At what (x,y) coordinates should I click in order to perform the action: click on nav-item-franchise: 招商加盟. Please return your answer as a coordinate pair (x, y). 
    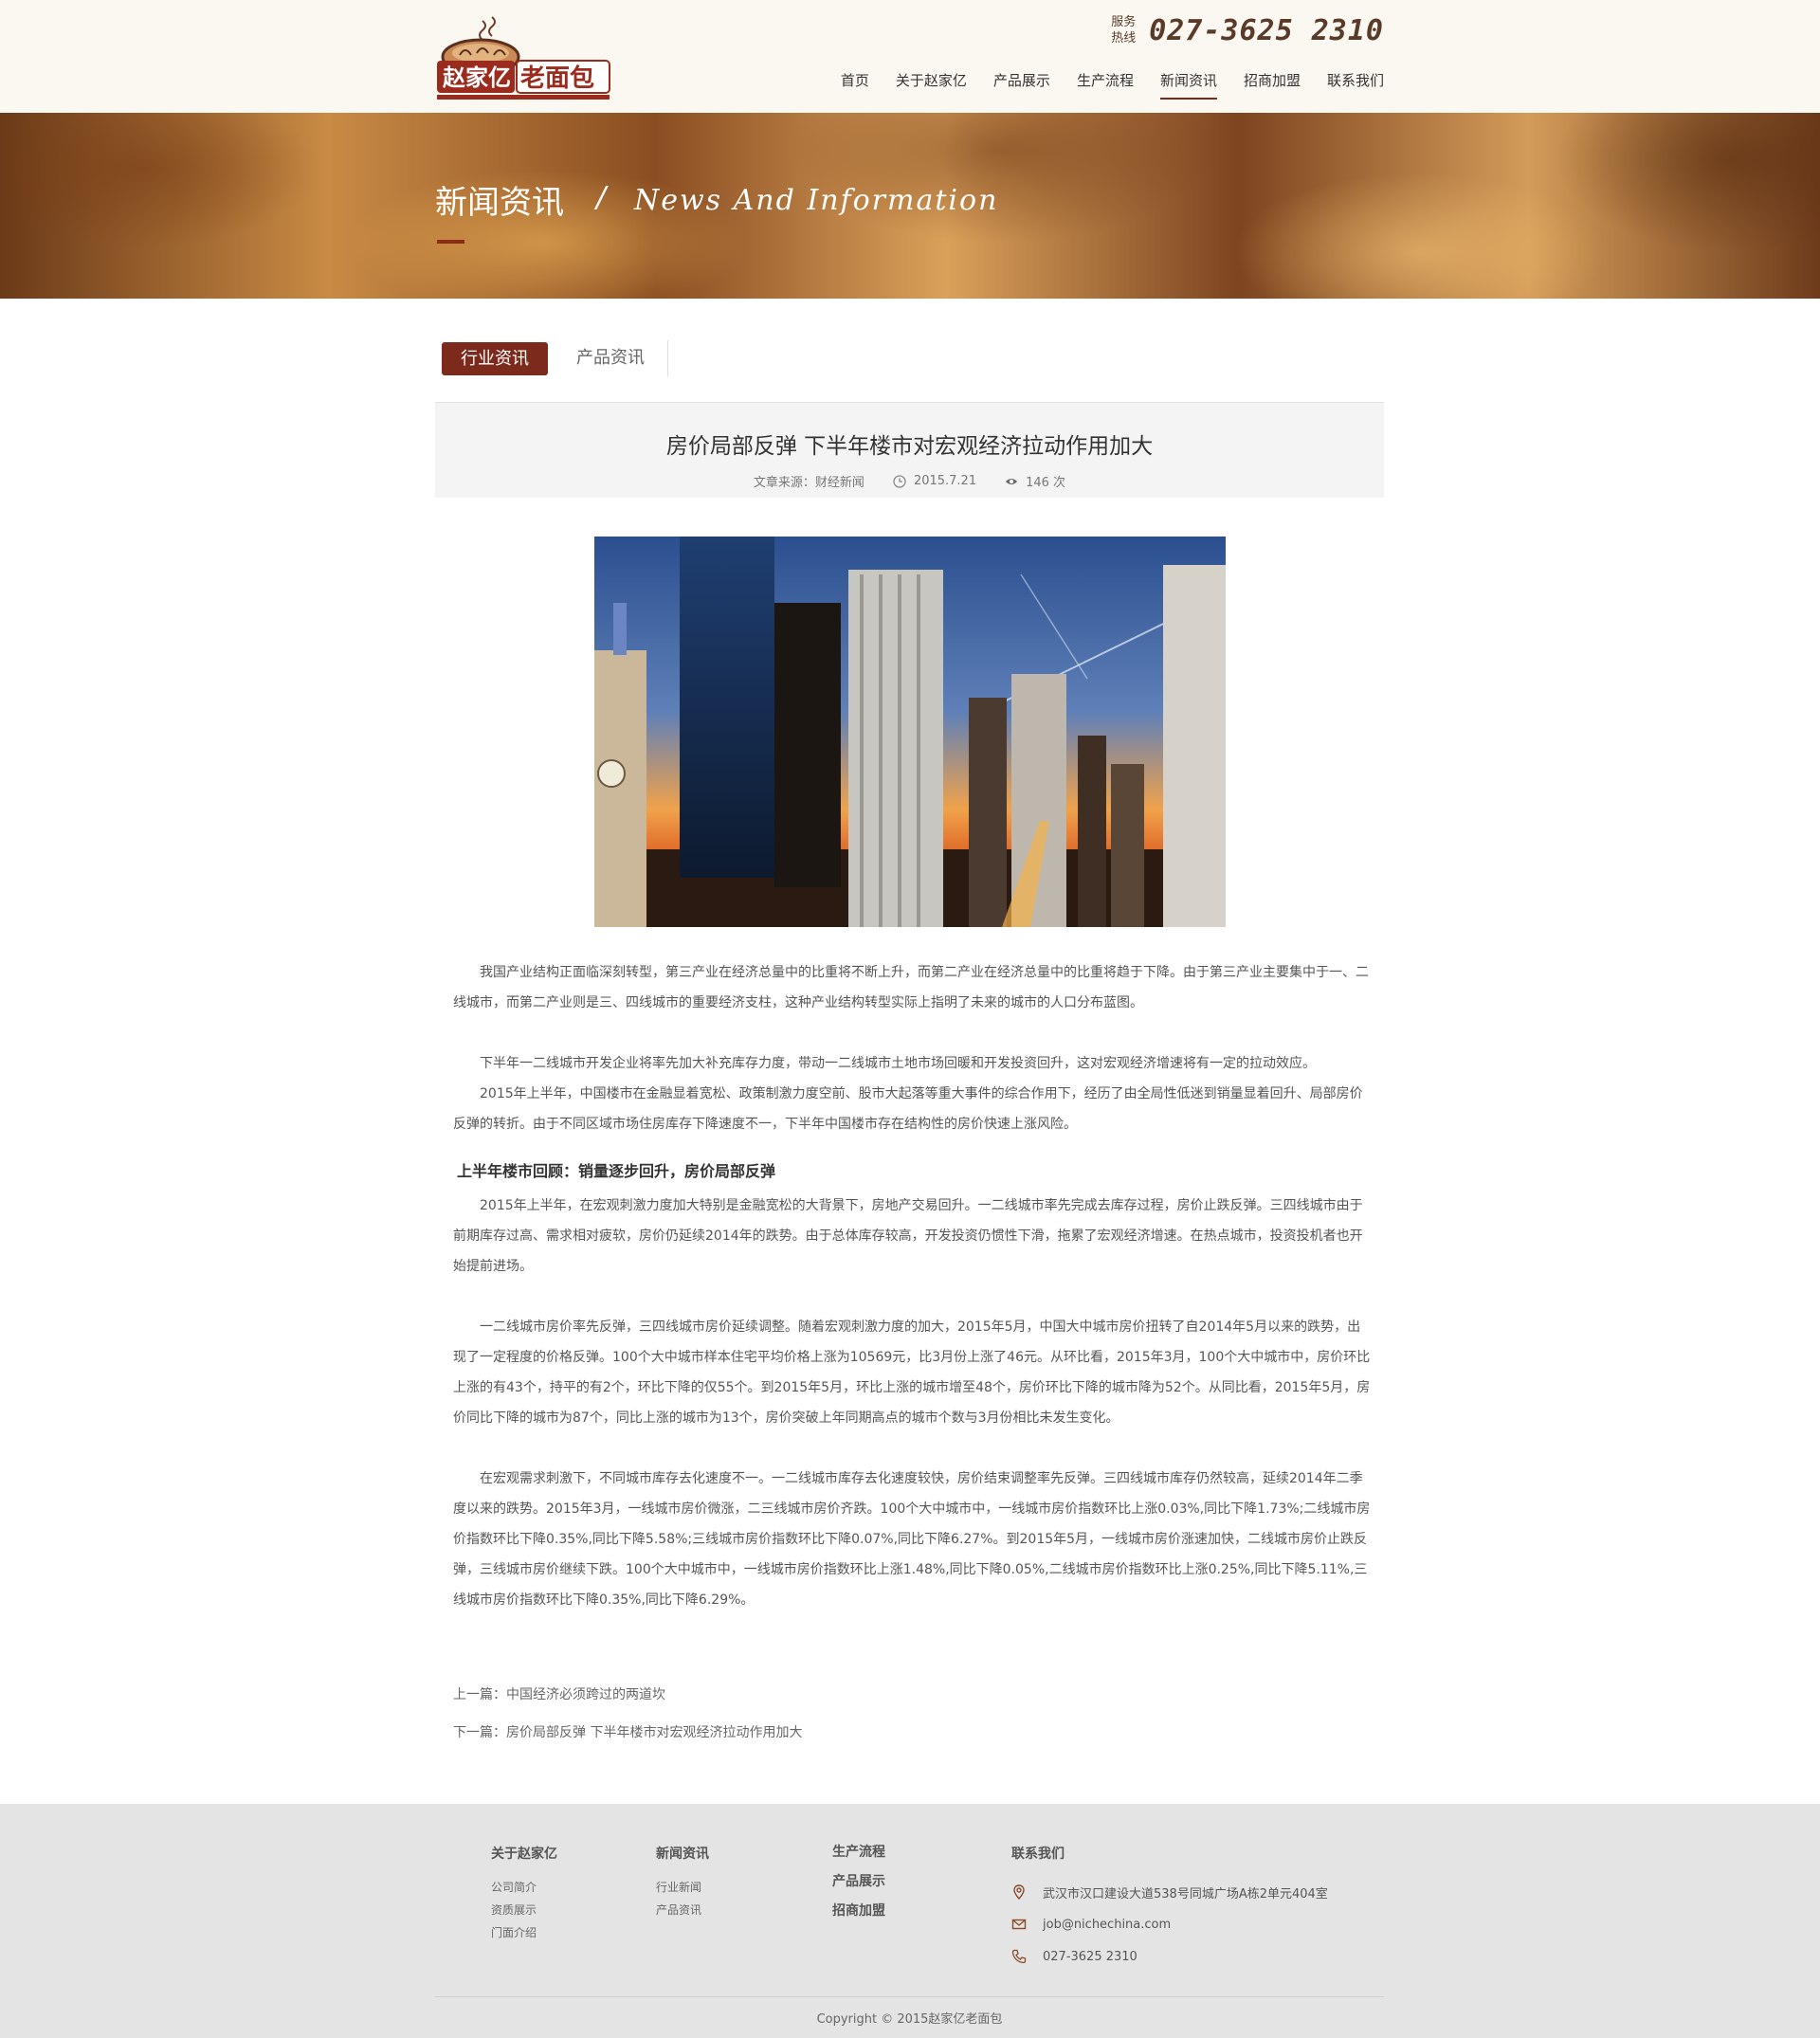
    Looking at the image, I should click on (1272, 85).